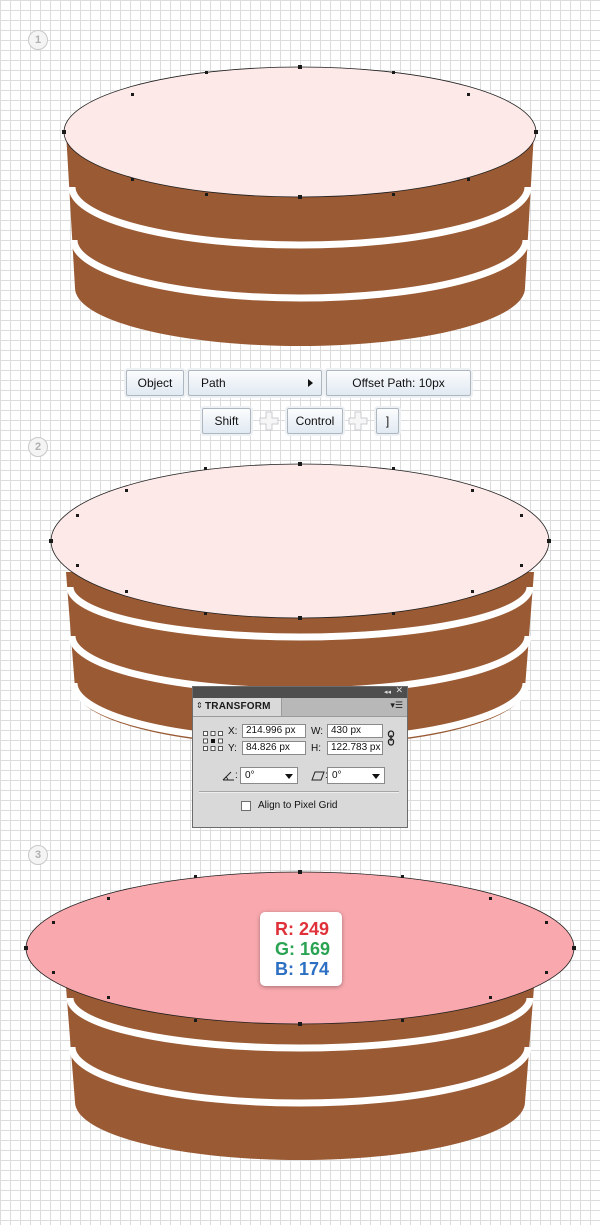 The height and width of the screenshot is (1225, 600). I want to click on y-field: 84.826 px, so click(274, 748).